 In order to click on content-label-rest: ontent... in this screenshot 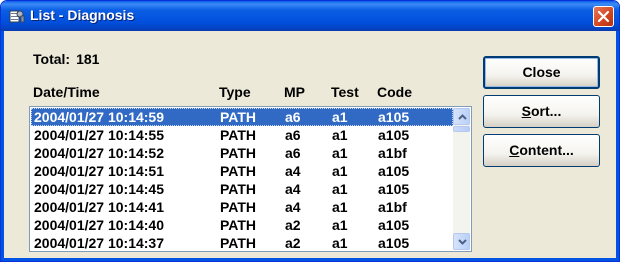, I will do `click(546, 150)`.